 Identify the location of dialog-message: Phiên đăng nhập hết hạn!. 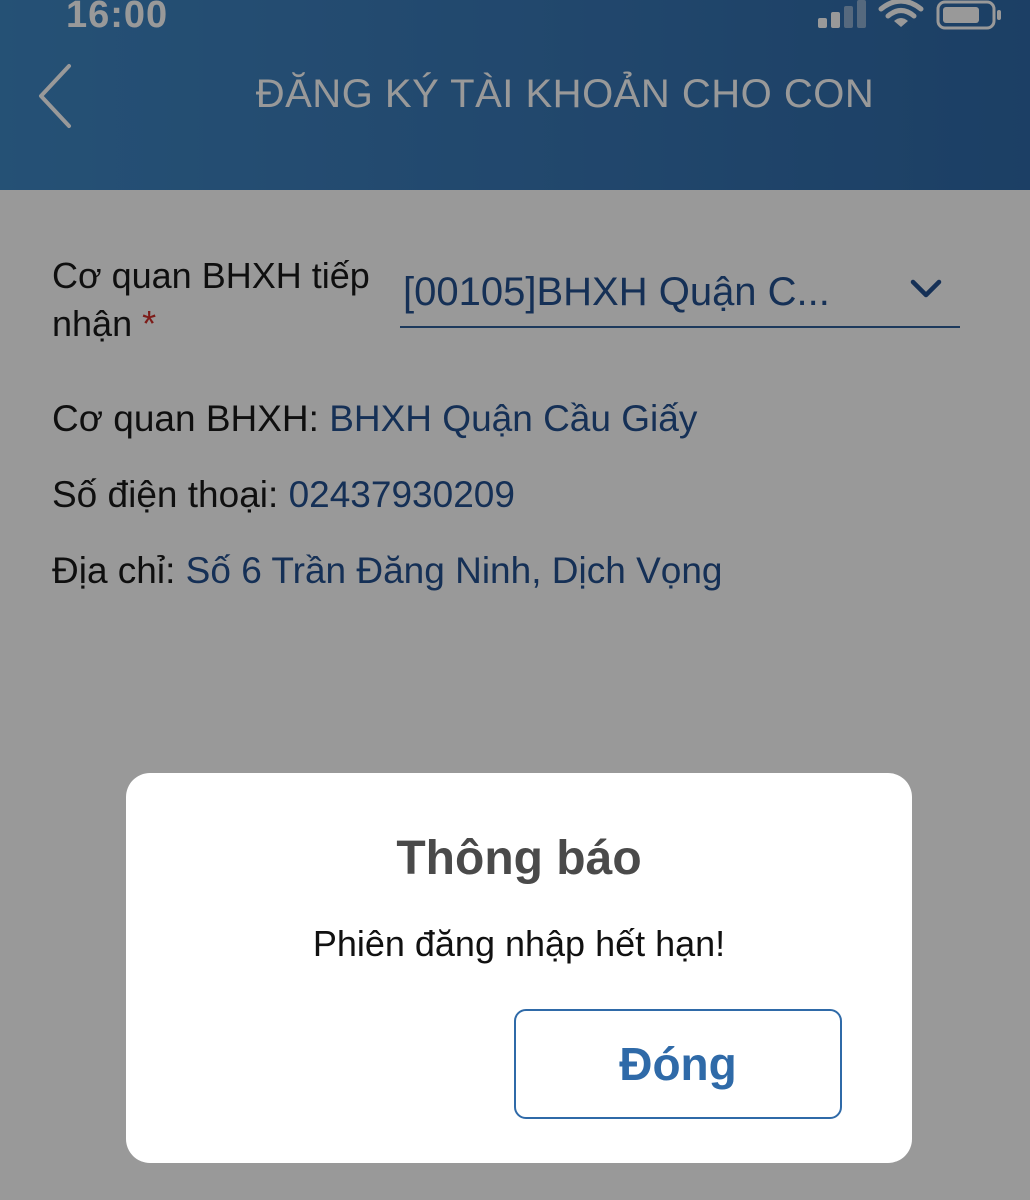
(519, 943).